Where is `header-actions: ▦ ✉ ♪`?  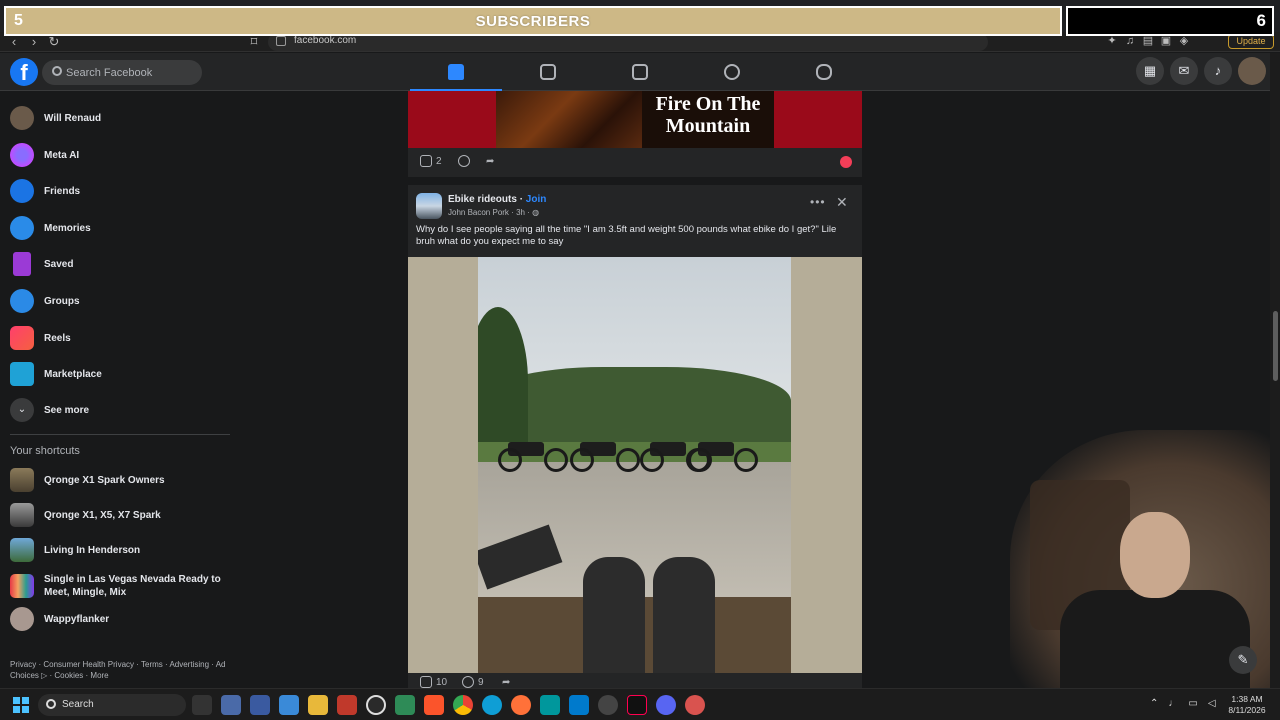
header-actions: ▦ ✉ ♪ is located at coordinates (1201, 71).